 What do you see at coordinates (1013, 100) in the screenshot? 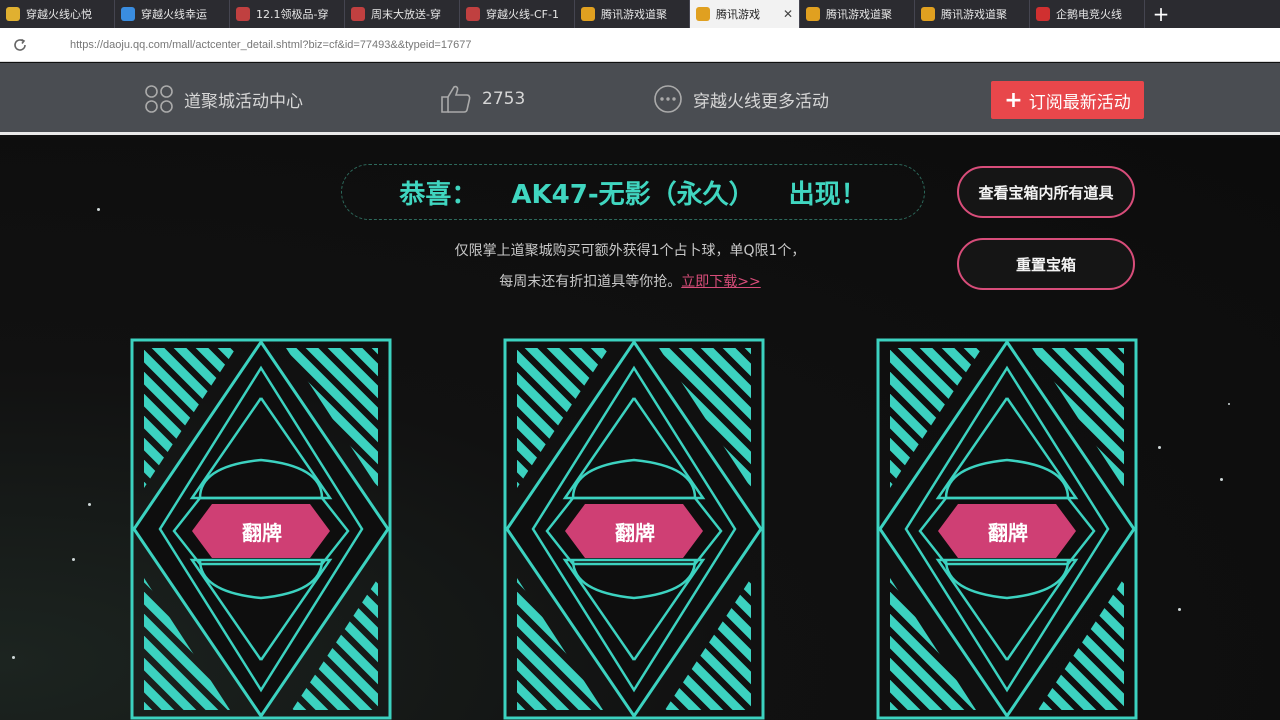
I see `plus-icon: +` at bounding box center [1013, 100].